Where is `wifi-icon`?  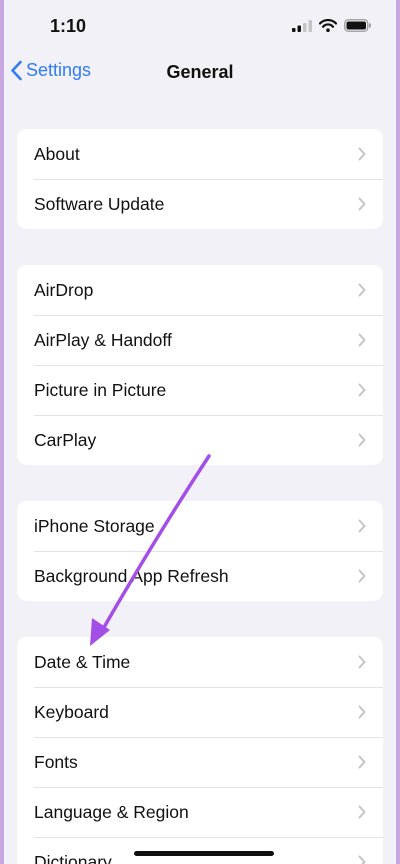
wifi-icon is located at coordinates (328, 25).